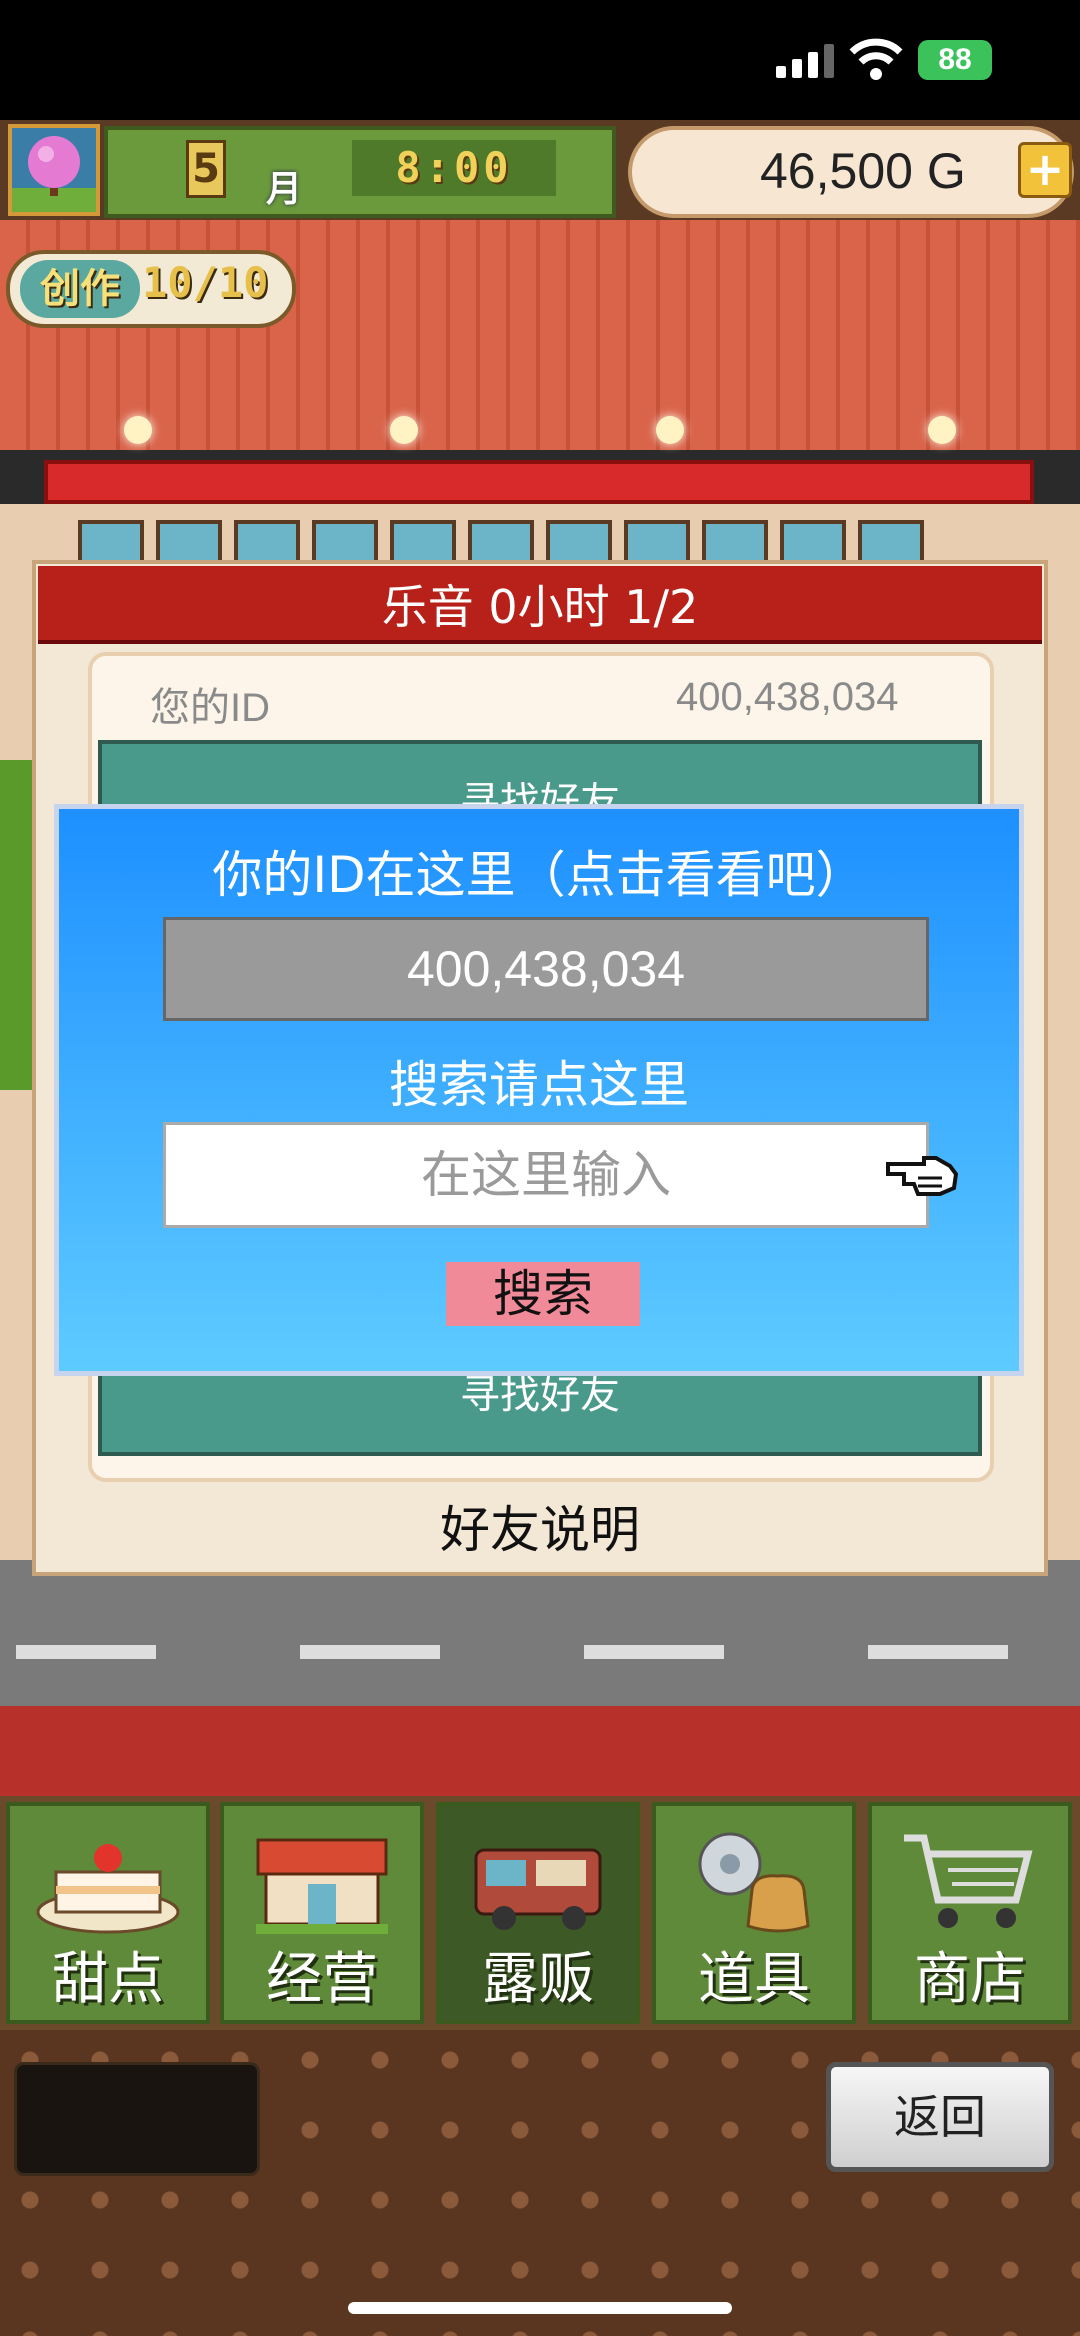 The width and height of the screenshot is (1080, 2336). Describe the element at coordinates (876, 59) in the screenshot. I see `wifi-icon` at that location.